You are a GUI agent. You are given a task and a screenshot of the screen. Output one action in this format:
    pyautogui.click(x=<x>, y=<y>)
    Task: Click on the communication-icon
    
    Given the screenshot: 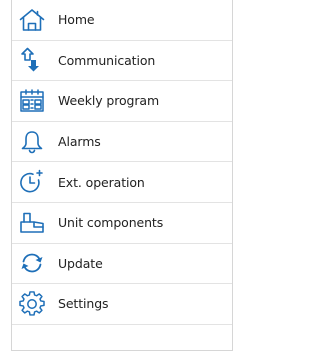 What is the action you would take?
    pyautogui.click(x=32, y=60)
    